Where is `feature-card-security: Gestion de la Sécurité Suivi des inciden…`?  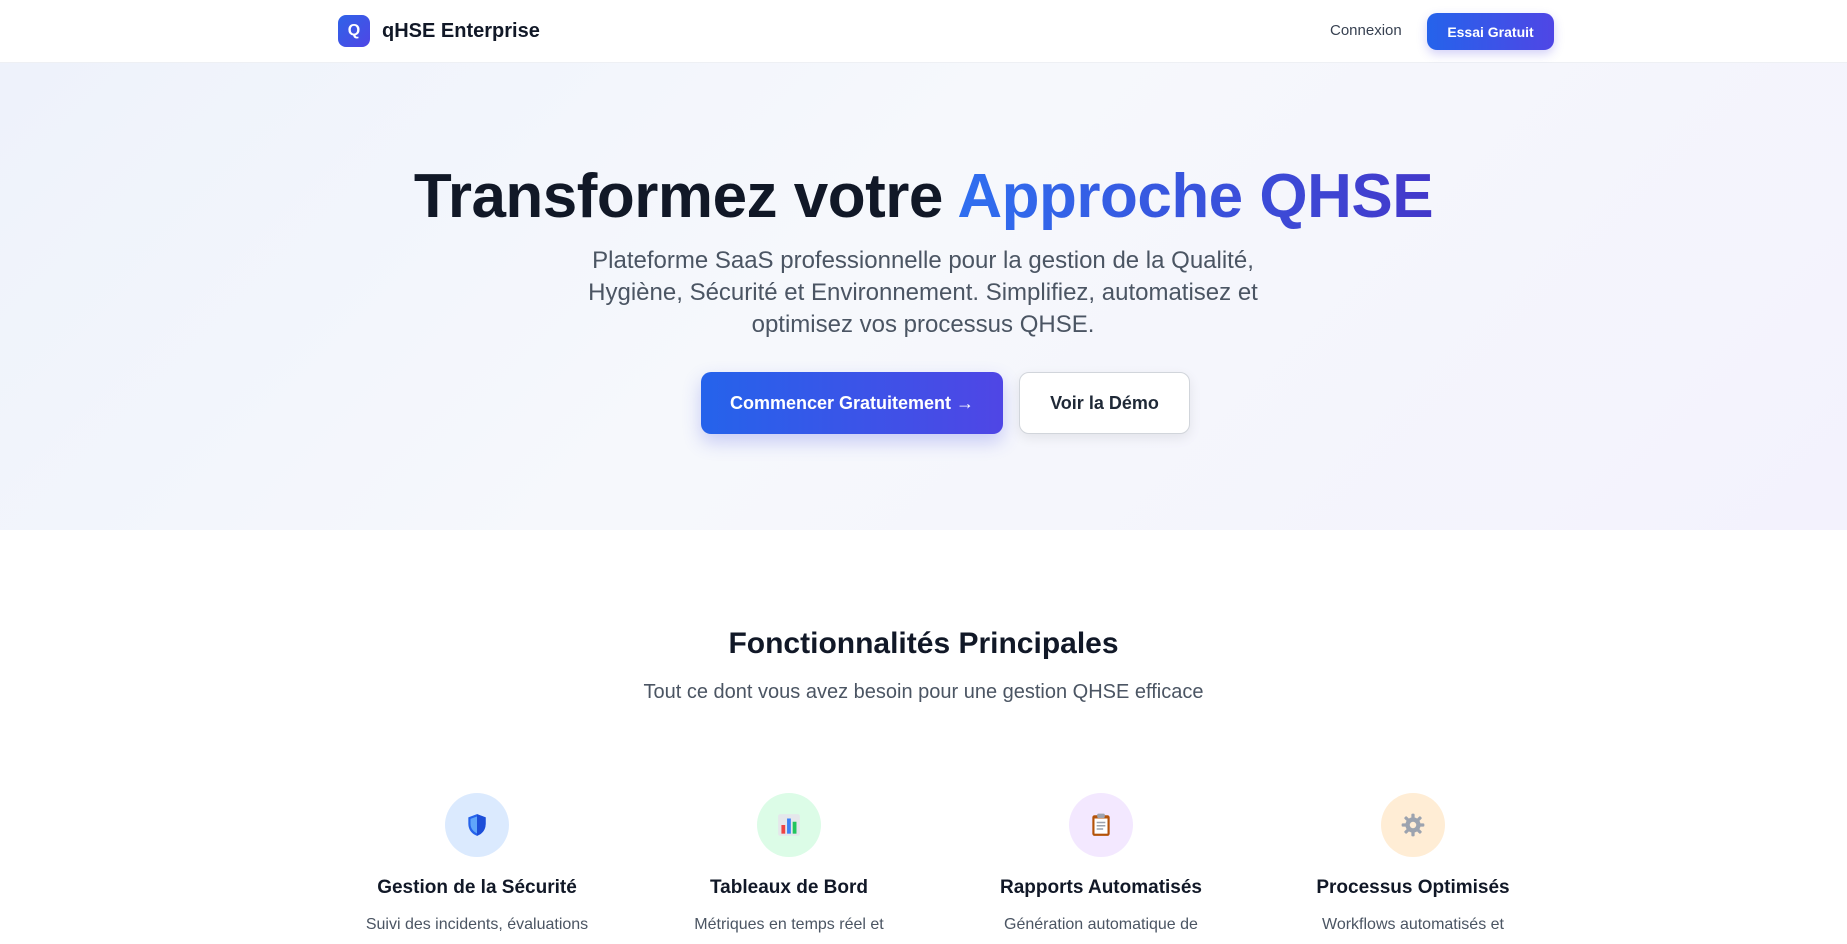 feature-card-security: Gestion de la Sécurité Suivi des inciden… is located at coordinates (477, 865).